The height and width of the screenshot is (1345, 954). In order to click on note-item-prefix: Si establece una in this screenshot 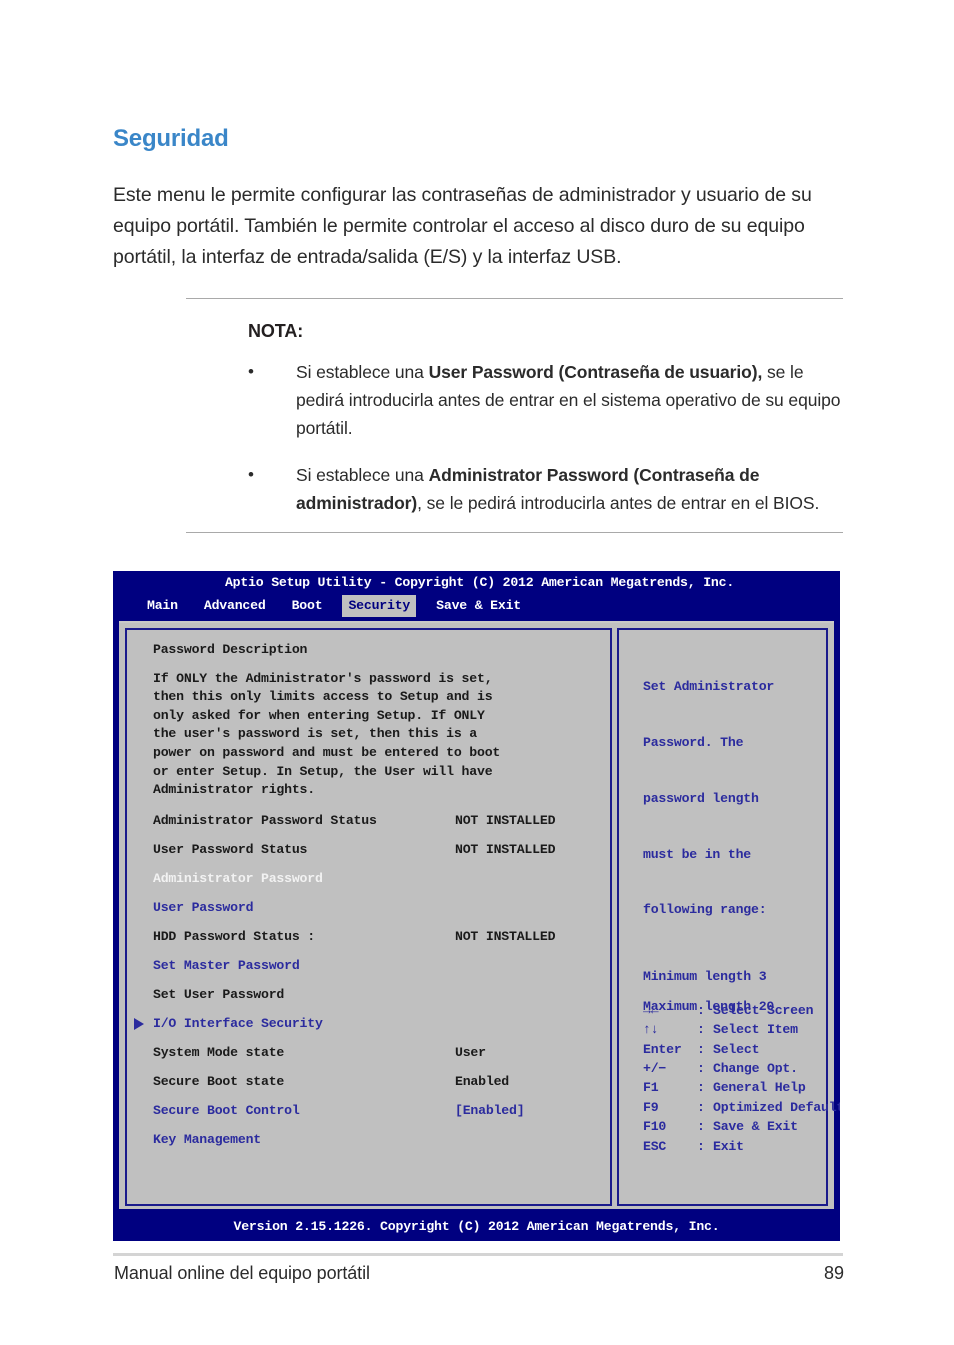, I will do `click(362, 372)`.